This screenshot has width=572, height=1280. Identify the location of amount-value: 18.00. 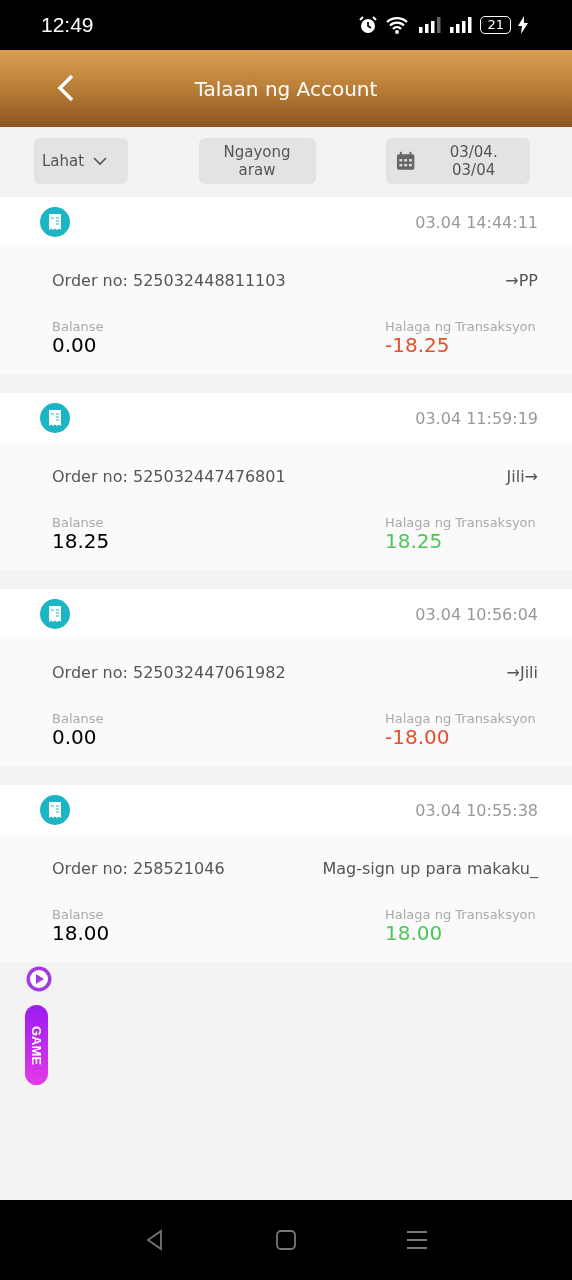
(414, 933).